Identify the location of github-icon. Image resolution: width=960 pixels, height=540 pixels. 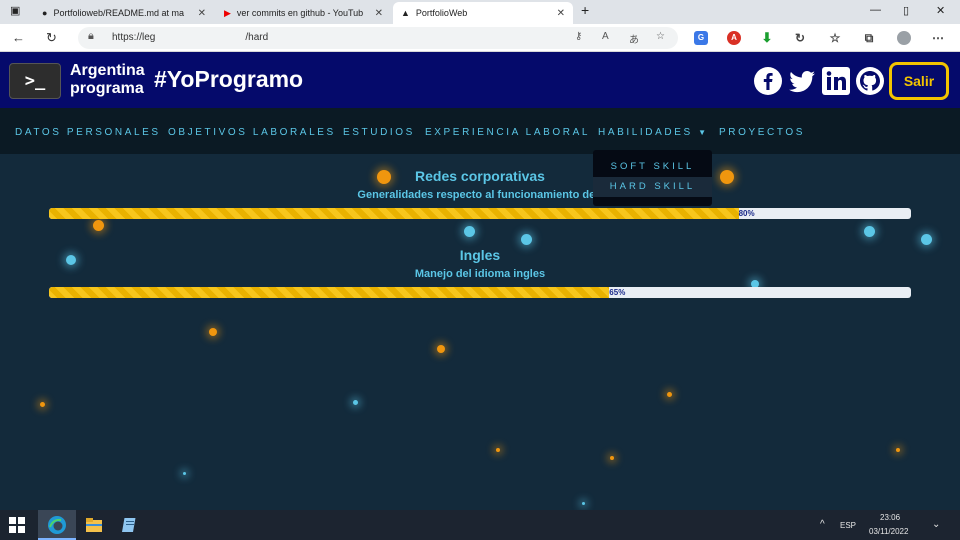
(870, 81).